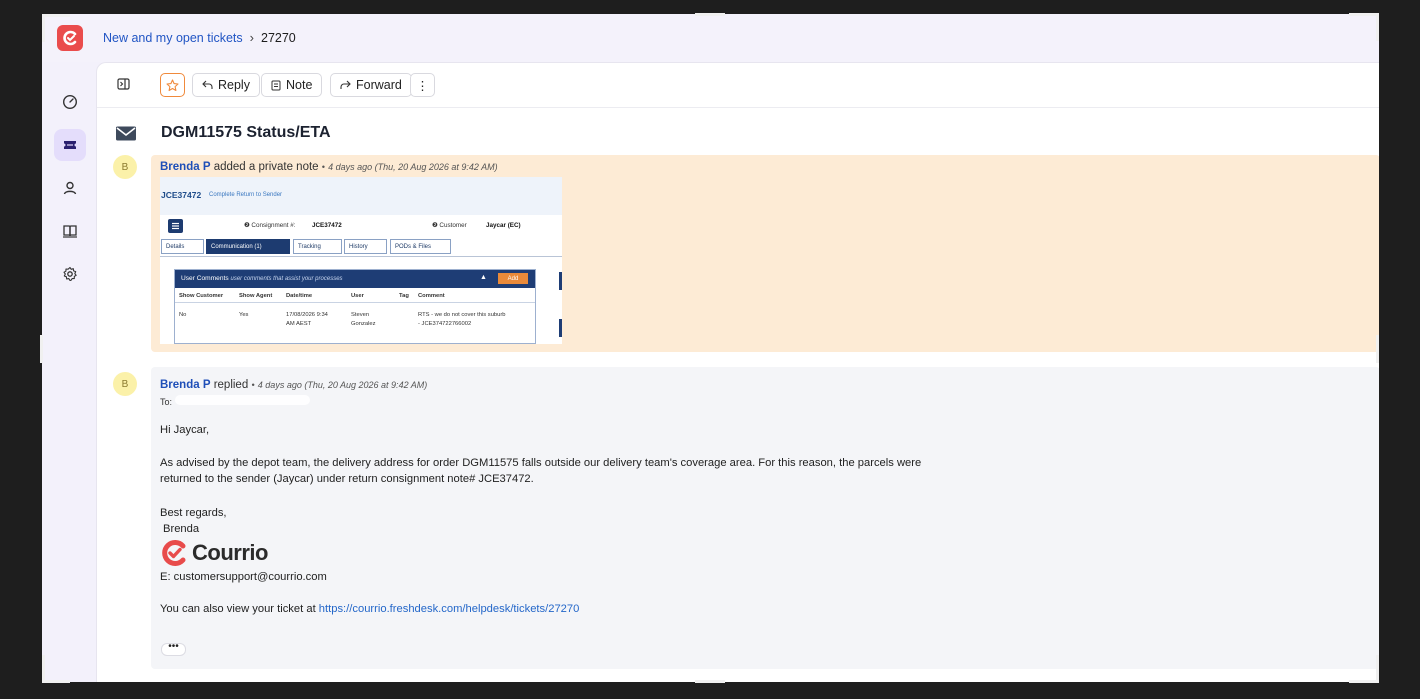 This screenshot has width=1420, height=699. Describe the element at coordinates (173, 649) in the screenshot. I see `show-quoted-text-button: •••` at that location.